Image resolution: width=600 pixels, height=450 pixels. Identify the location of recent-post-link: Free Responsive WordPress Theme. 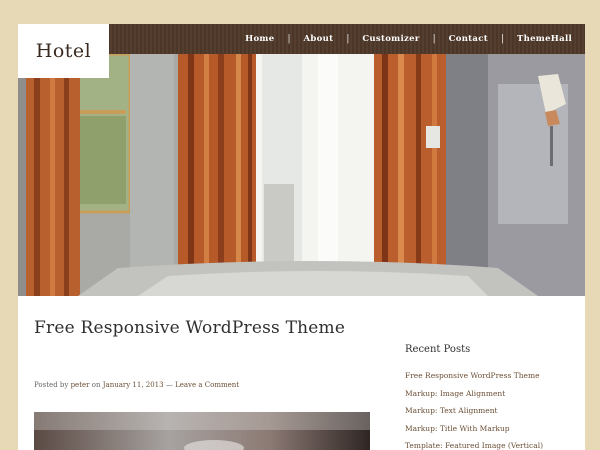
(490, 380).